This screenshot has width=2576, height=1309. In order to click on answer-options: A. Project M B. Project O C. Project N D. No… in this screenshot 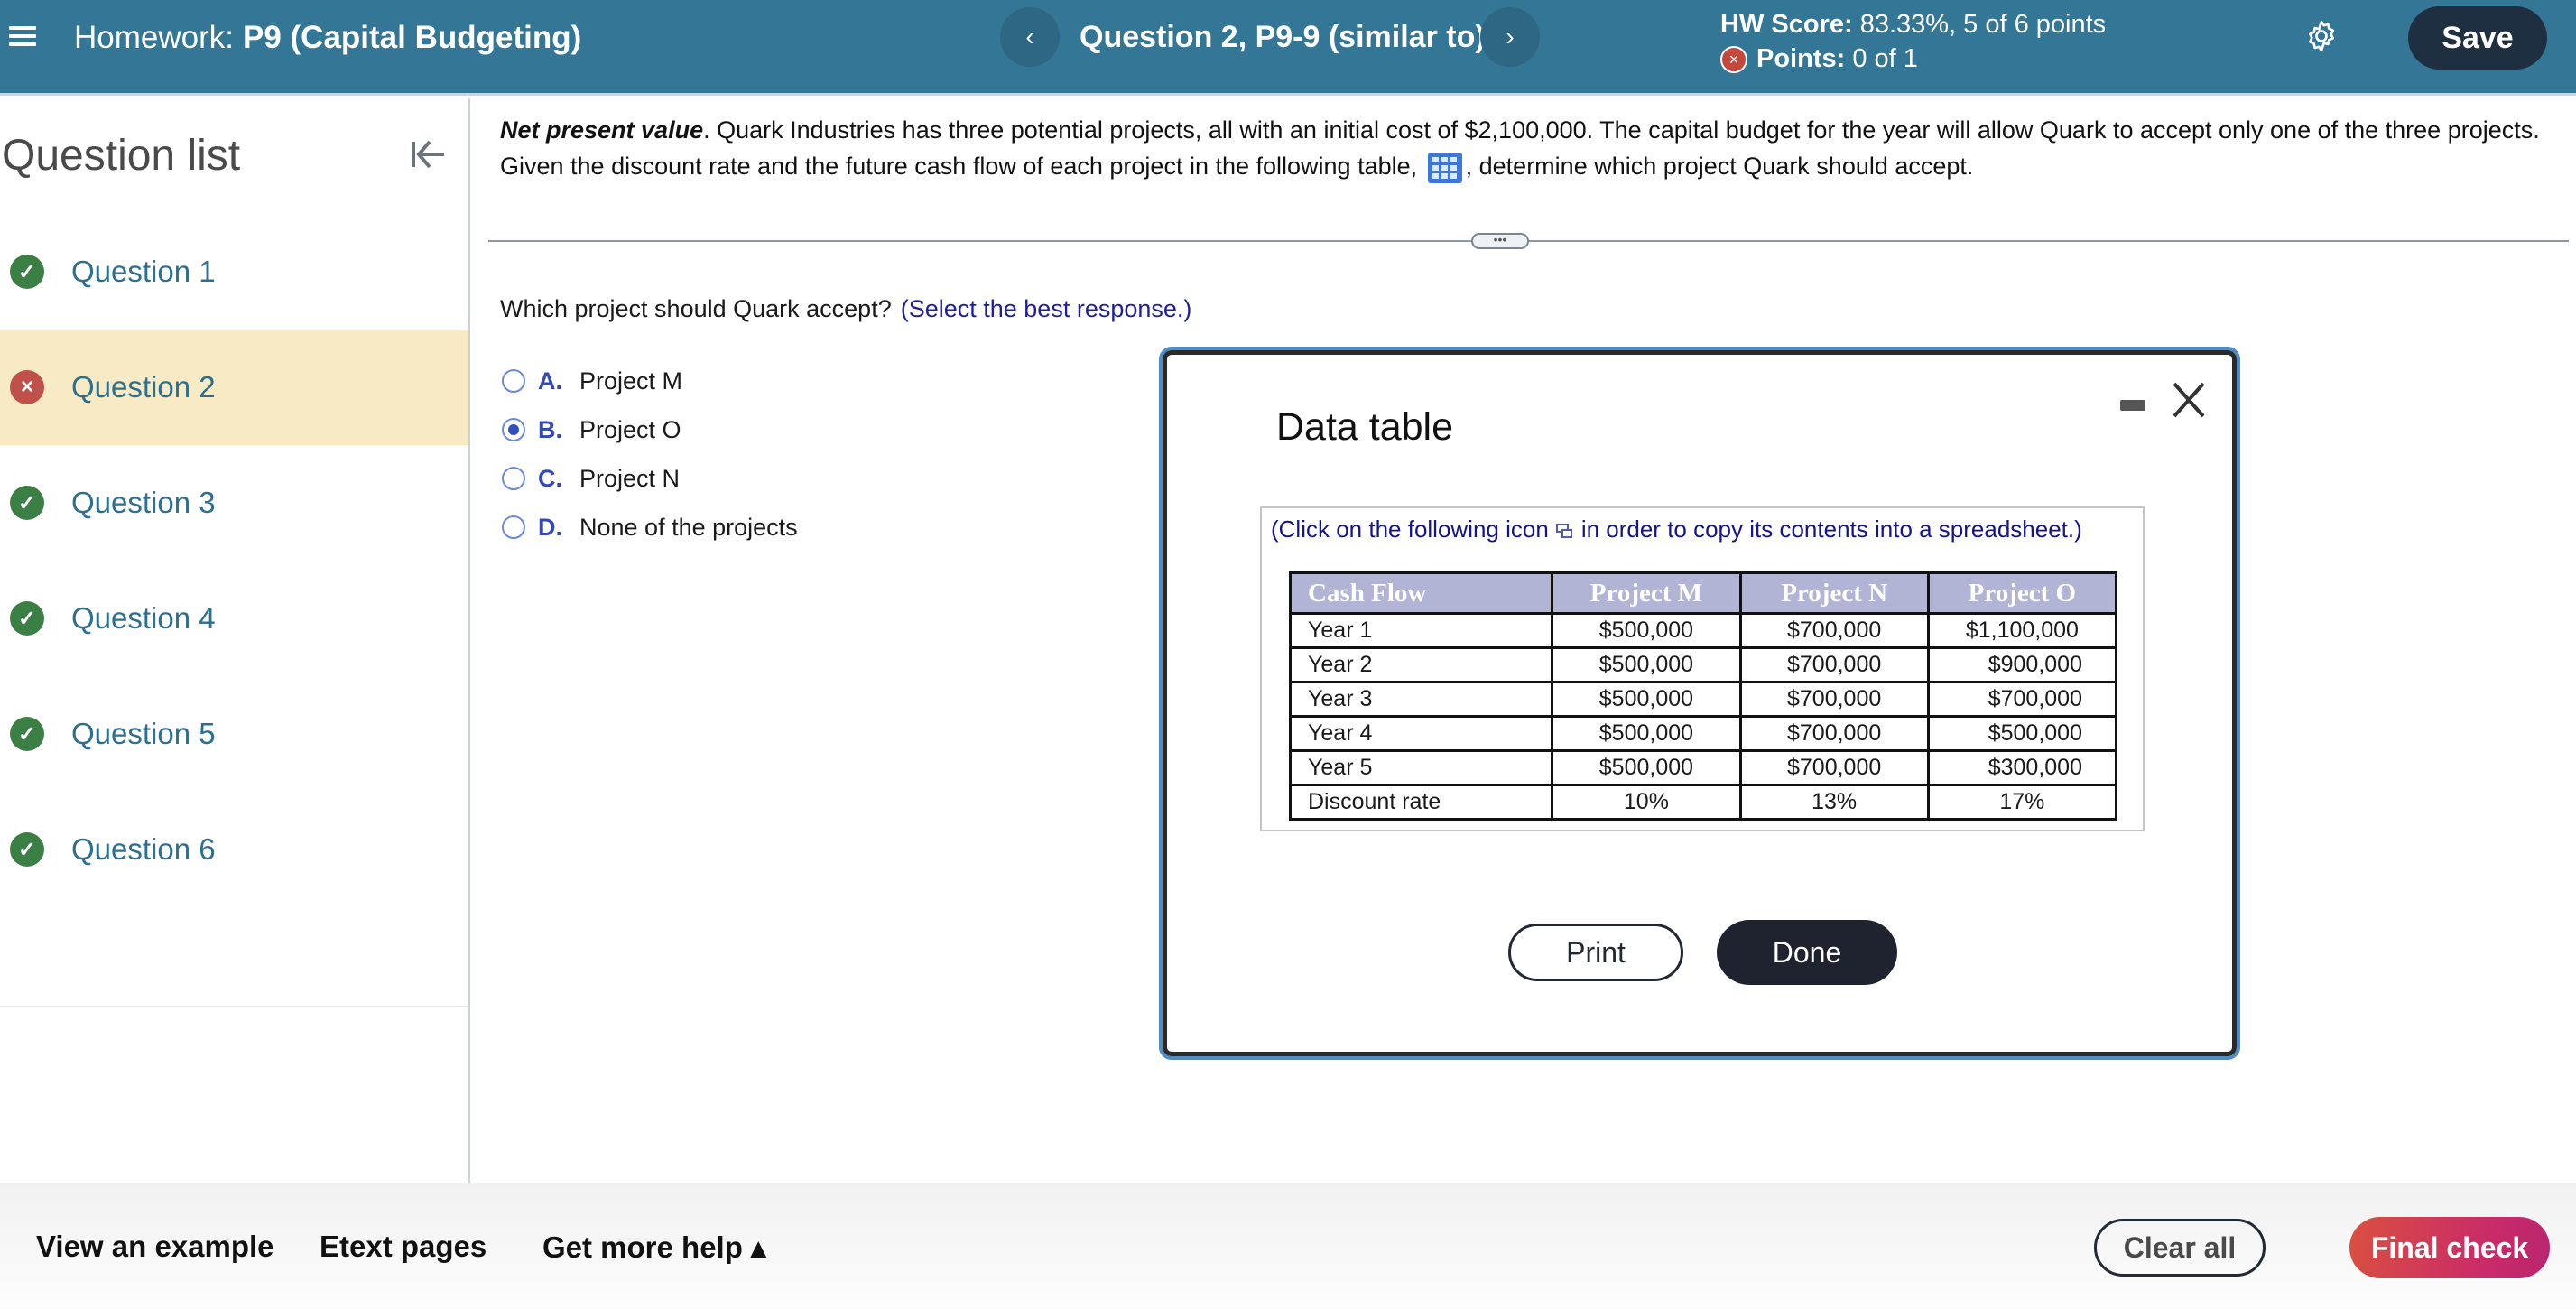, I will do `click(650, 455)`.